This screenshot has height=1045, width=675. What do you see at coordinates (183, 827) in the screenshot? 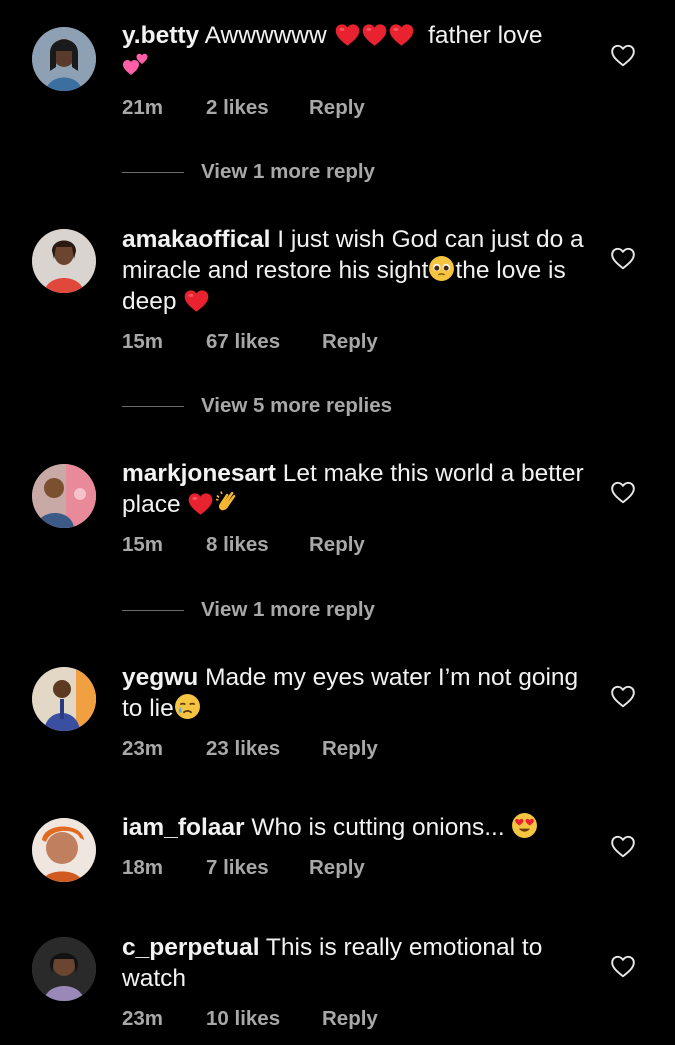
I see `comment-username: iam_folaar` at bounding box center [183, 827].